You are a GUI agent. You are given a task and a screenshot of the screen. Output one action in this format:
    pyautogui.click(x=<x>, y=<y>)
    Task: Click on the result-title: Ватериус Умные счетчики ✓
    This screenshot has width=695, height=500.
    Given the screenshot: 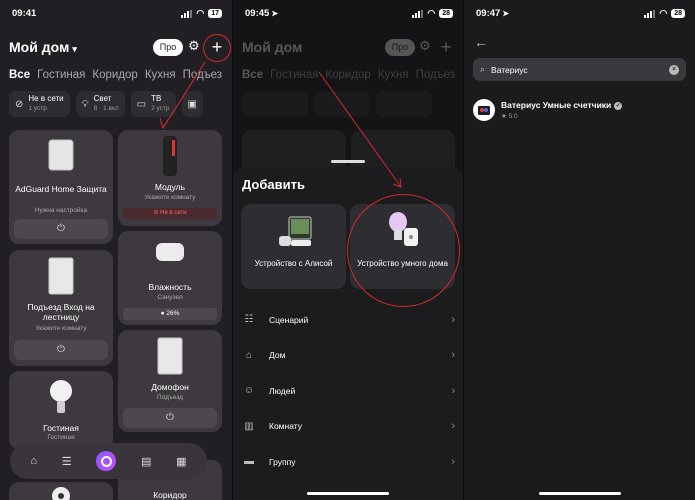 What is the action you would take?
    pyautogui.click(x=562, y=105)
    